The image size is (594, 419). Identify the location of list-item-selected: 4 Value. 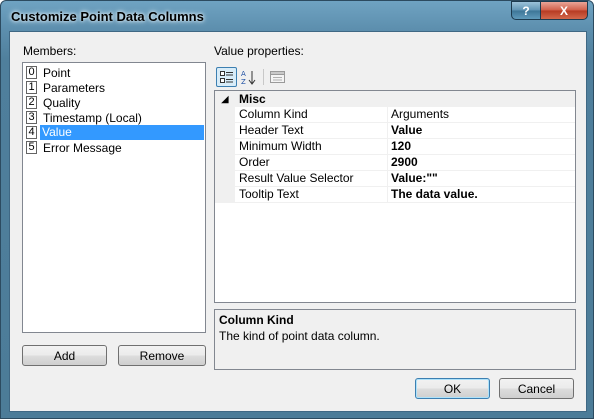
(114, 132).